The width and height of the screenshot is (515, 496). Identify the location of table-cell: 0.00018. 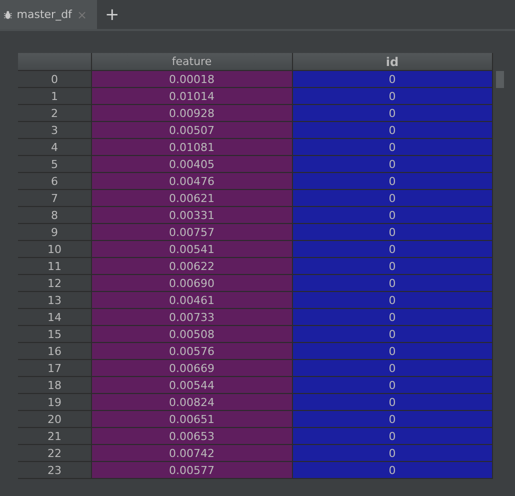
(192, 79).